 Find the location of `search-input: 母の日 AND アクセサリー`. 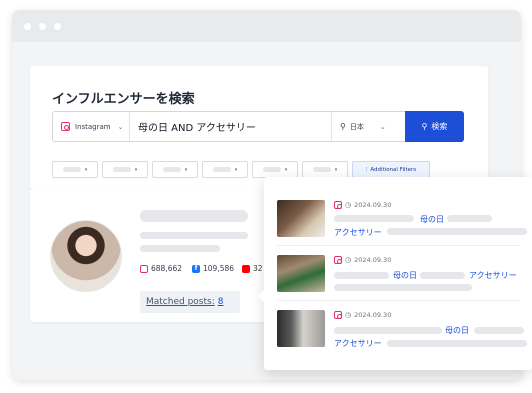

search-input: 母の日 AND アクセサリー is located at coordinates (230, 126).